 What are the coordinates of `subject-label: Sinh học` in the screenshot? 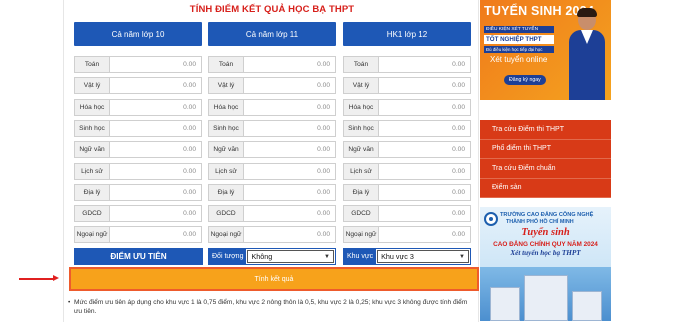 It's located at (361, 128).